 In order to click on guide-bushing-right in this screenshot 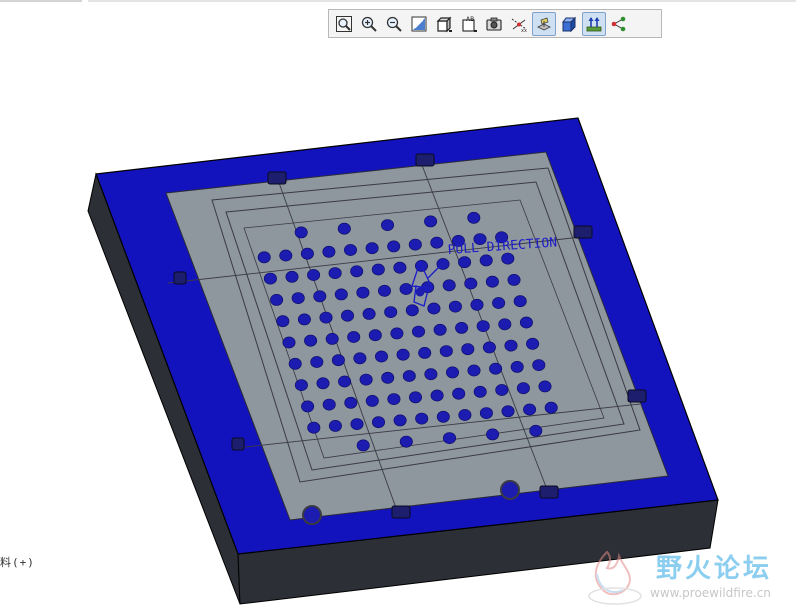, I will do `click(510, 490)`.